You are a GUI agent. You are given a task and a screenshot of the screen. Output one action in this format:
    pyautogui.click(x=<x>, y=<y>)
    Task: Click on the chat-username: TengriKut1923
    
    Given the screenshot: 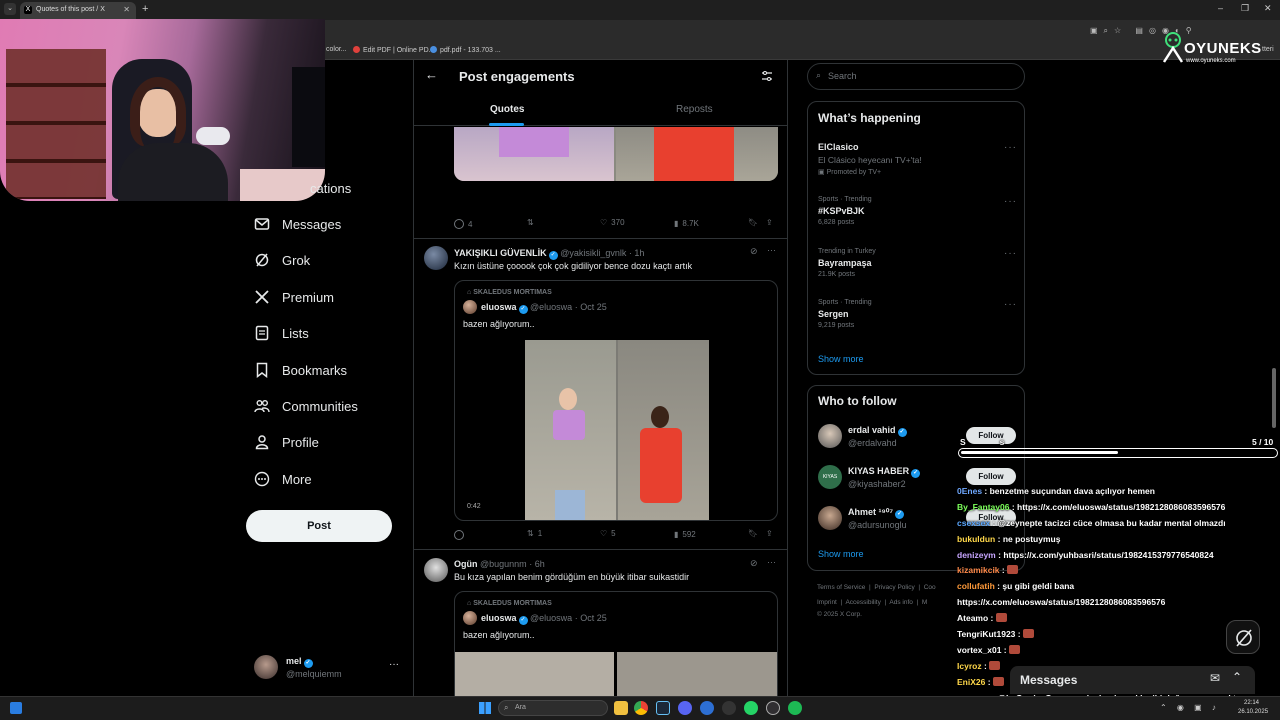 What is the action you would take?
    pyautogui.click(x=986, y=634)
    